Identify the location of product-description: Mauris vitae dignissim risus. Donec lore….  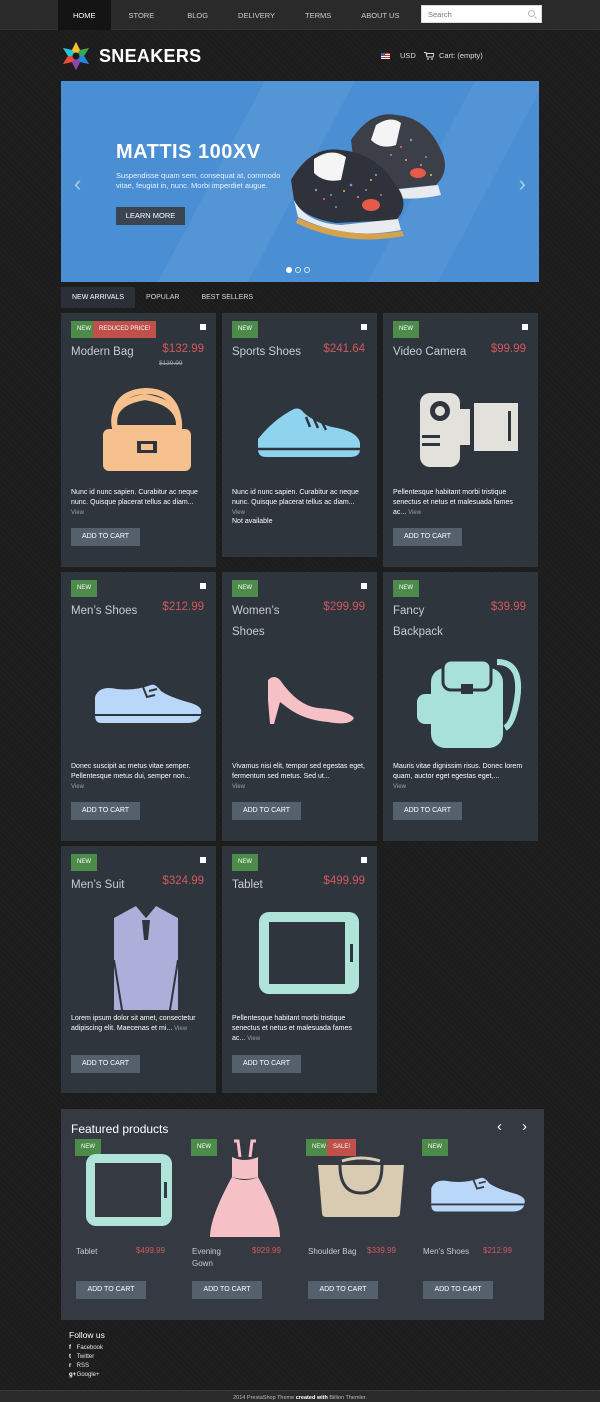
(459, 777).